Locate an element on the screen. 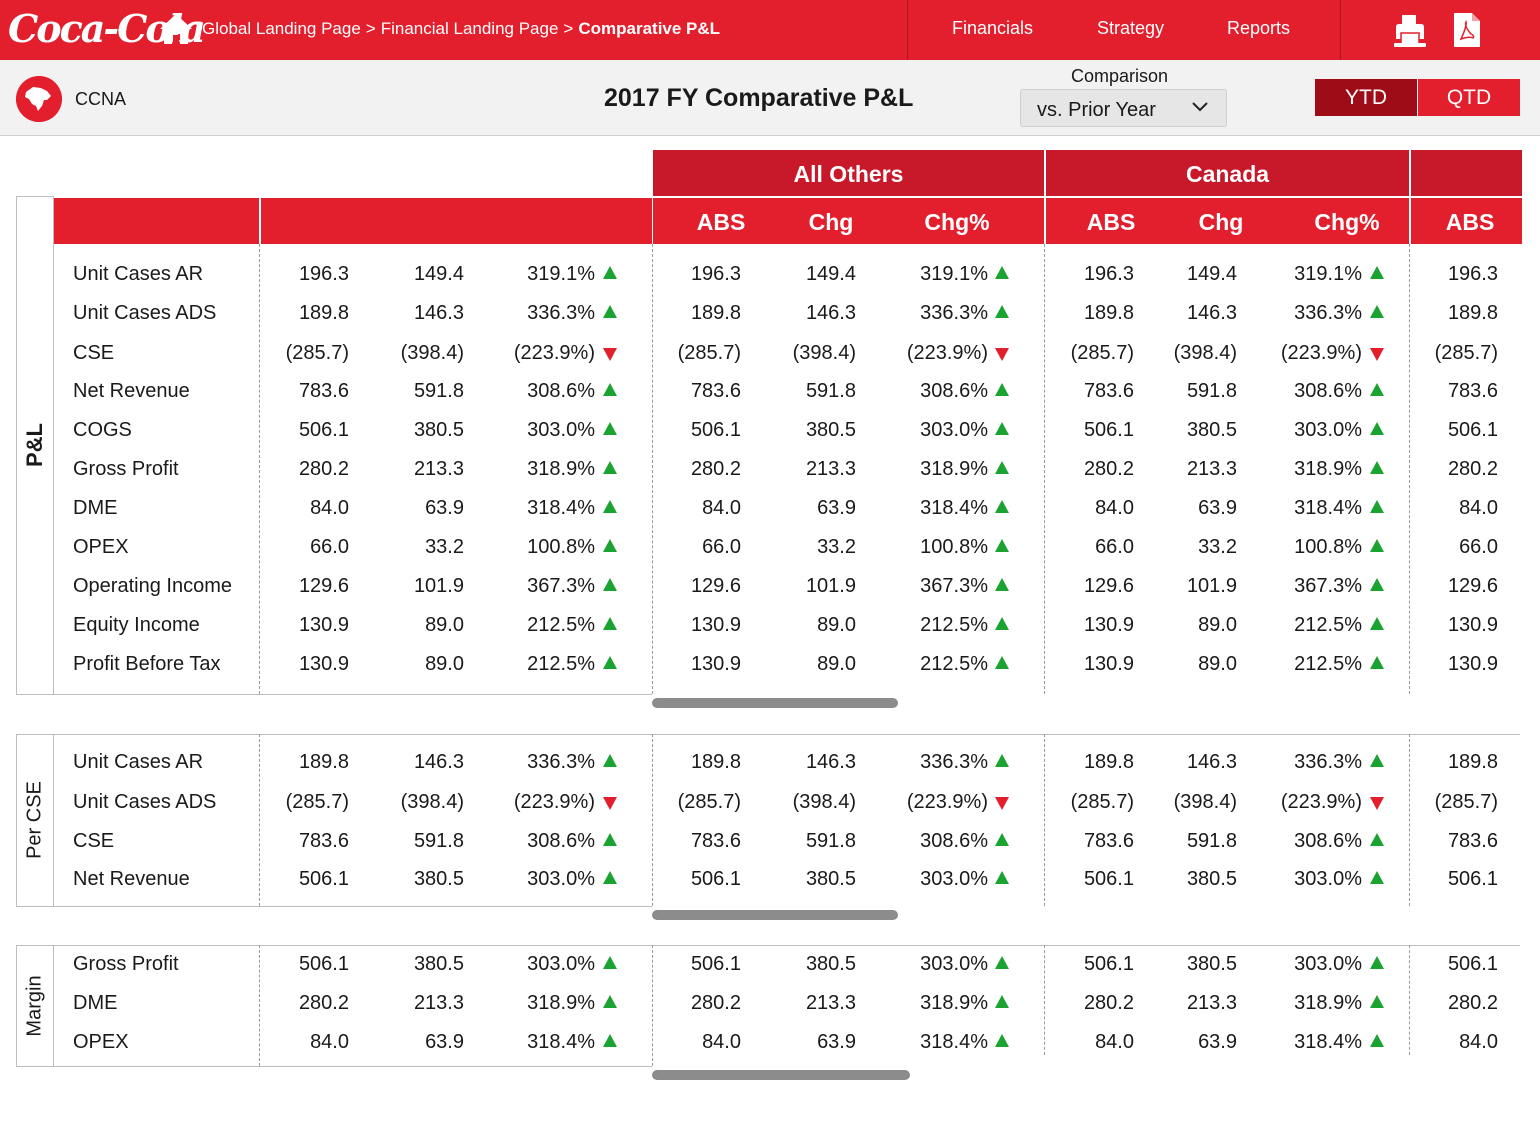 The image size is (1540, 1125). comparison-dropdown: vs. Prior Year is located at coordinates (1123, 108).